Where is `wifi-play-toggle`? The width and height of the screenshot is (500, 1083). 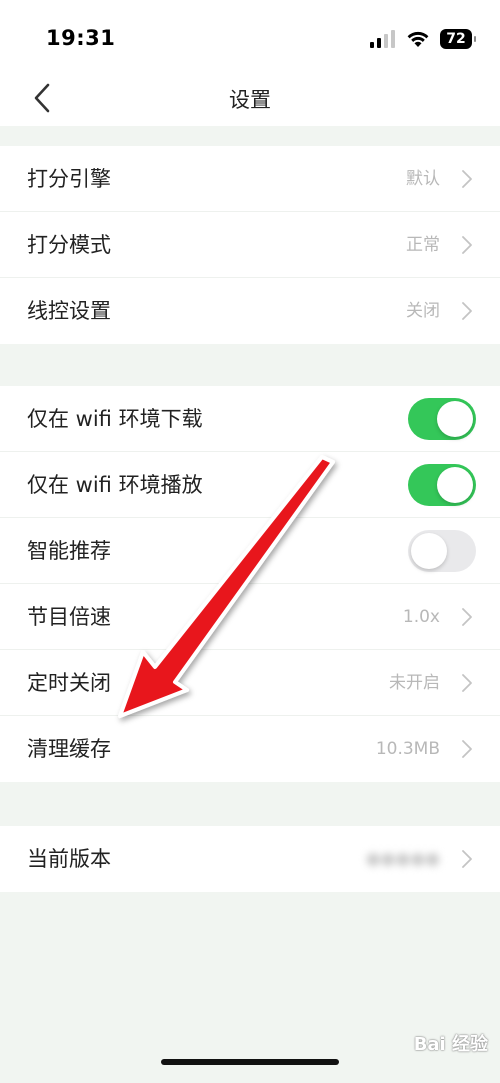 wifi-play-toggle is located at coordinates (442, 485).